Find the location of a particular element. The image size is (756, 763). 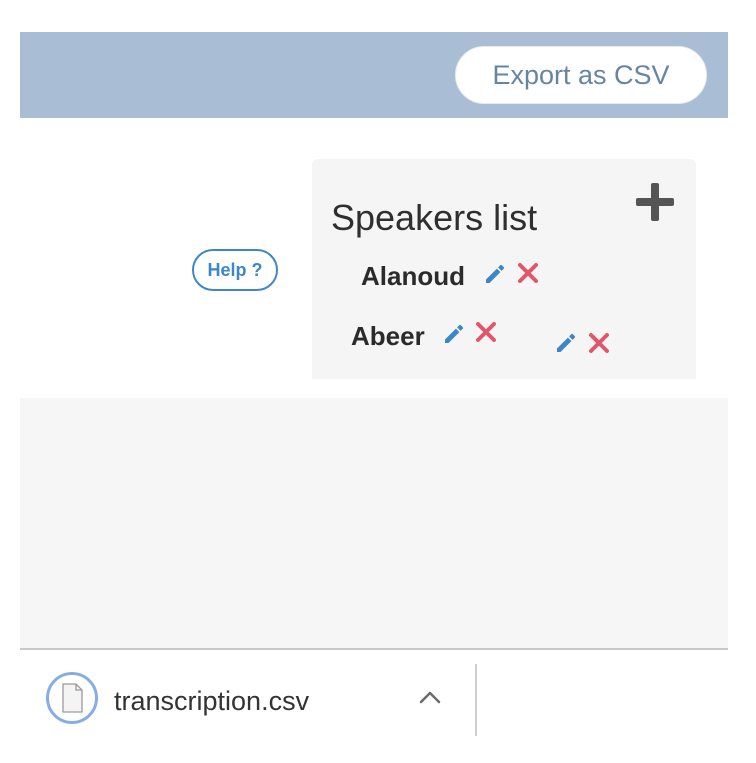

download-filename: transcription.csv is located at coordinates (211, 701).